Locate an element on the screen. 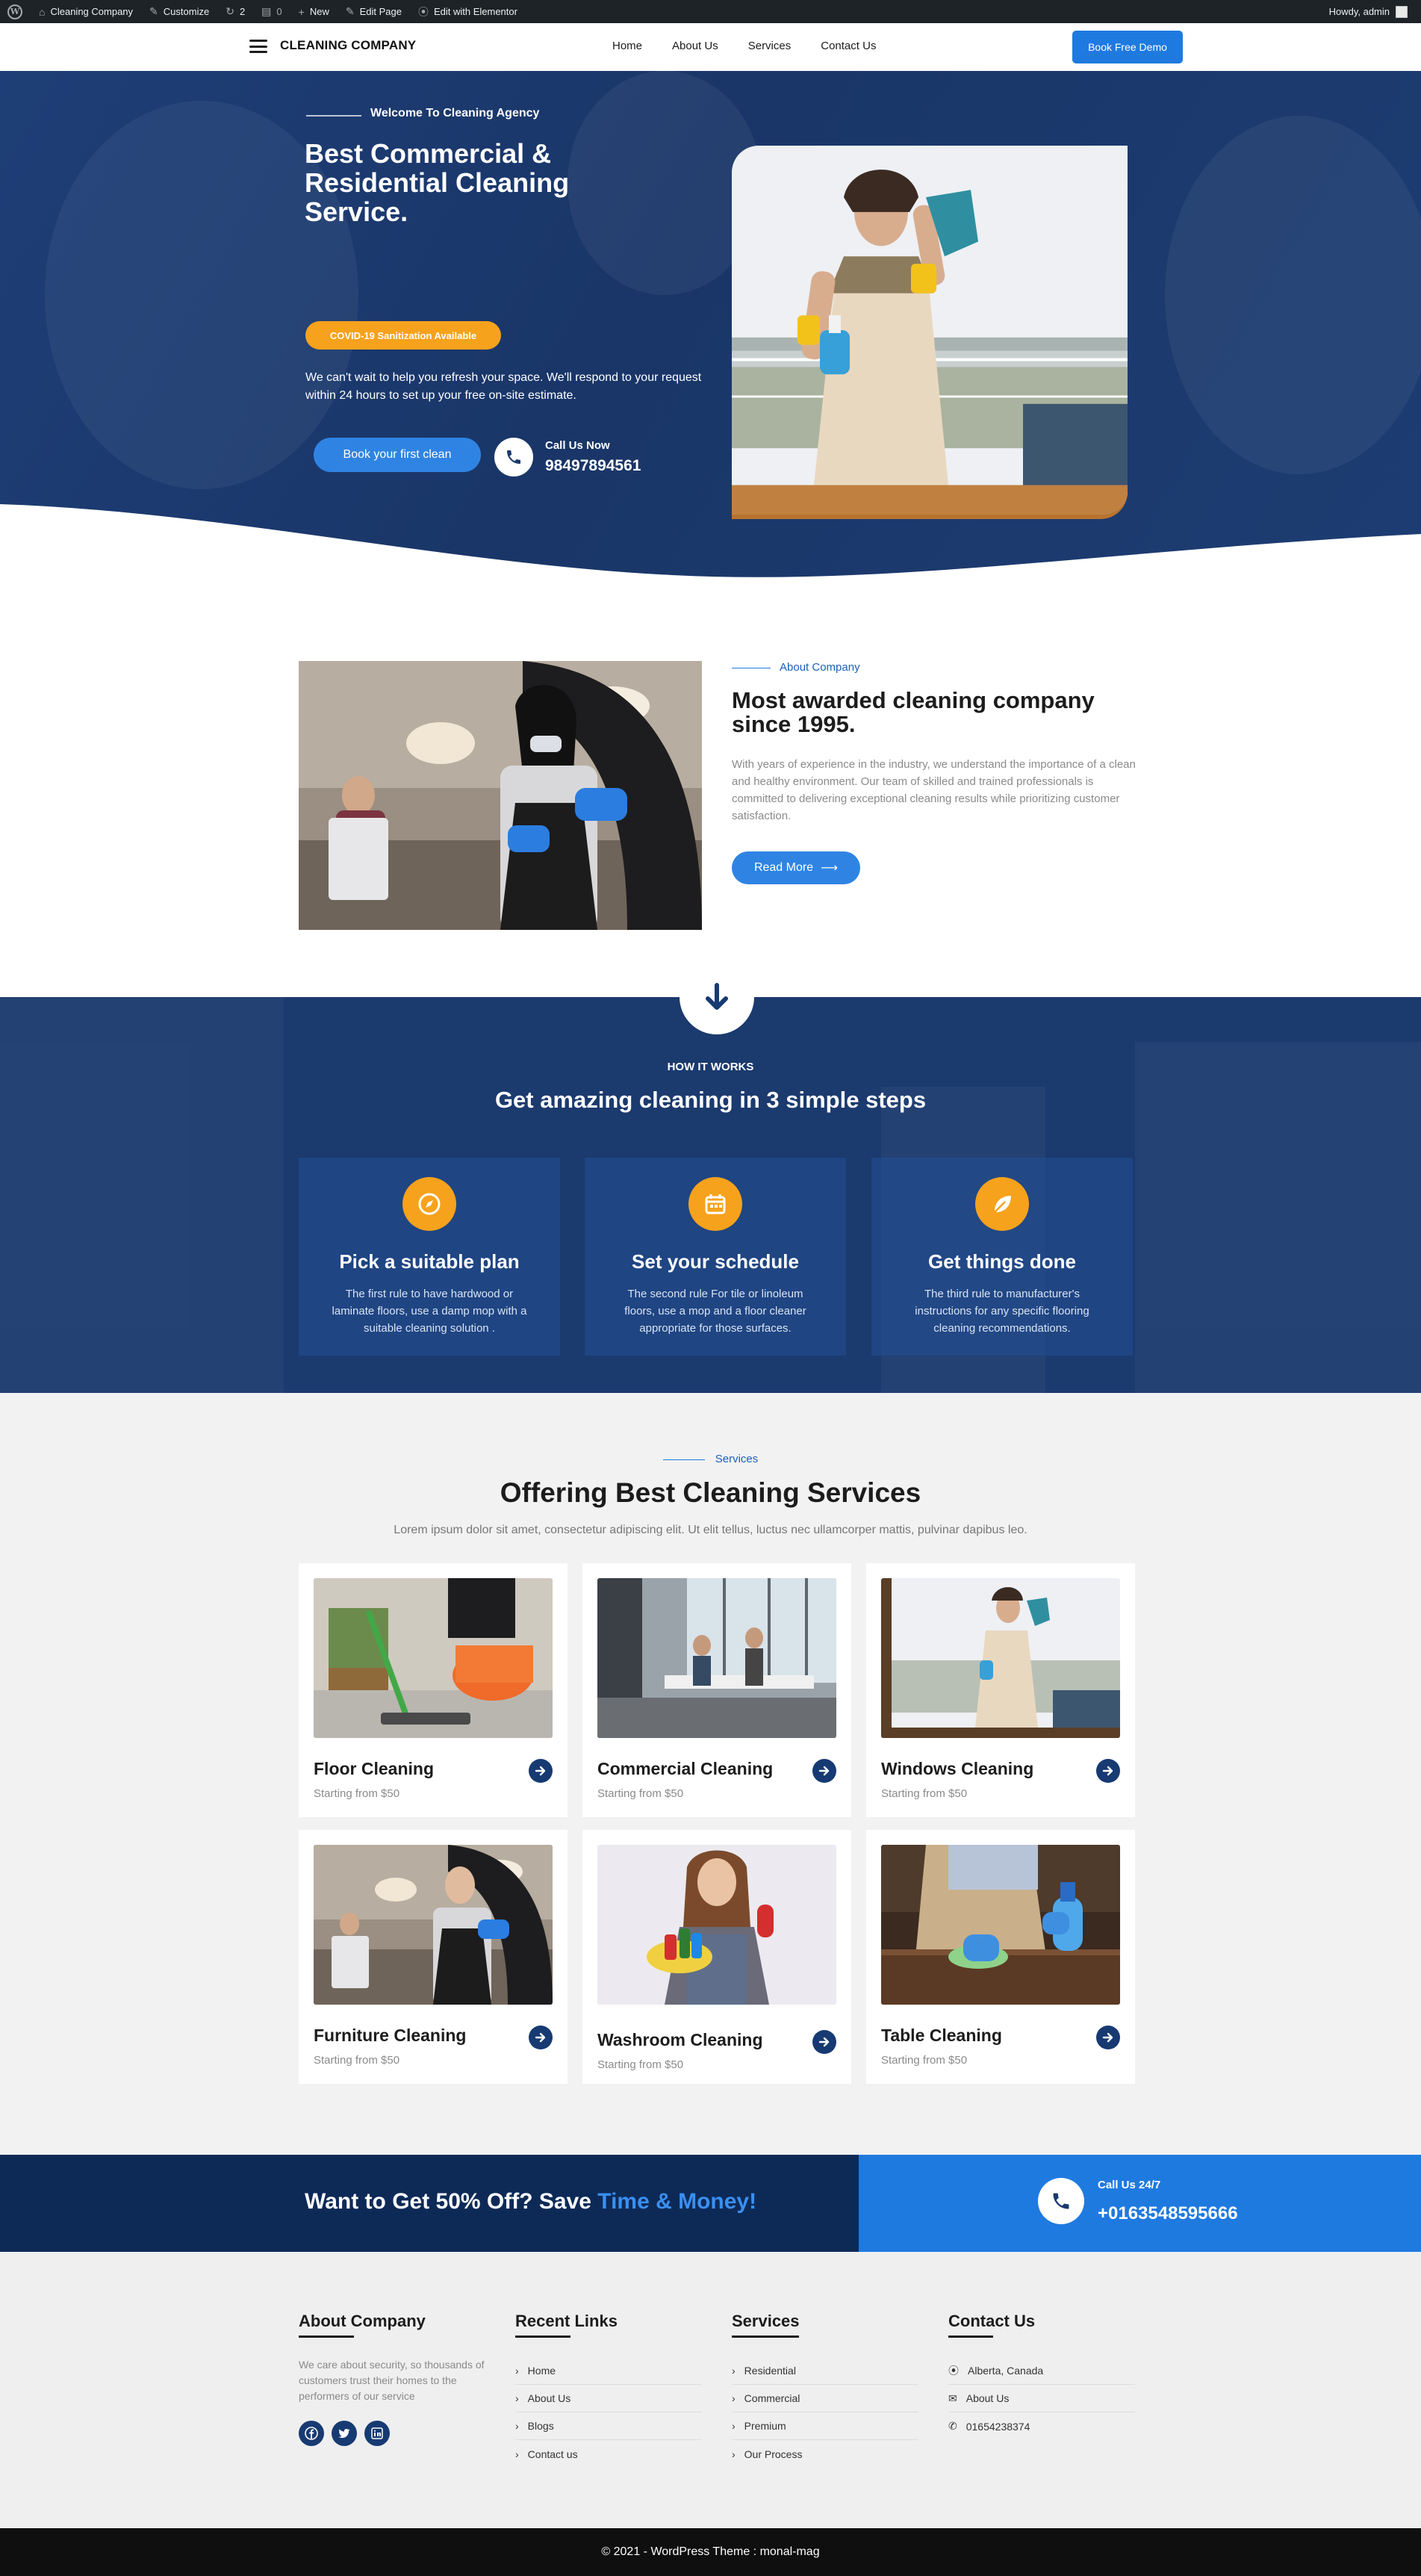 The width and height of the screenshot is (1421, 2576). footer-contact-about: ✉ About Us is located at coordinates (1041, 2399).